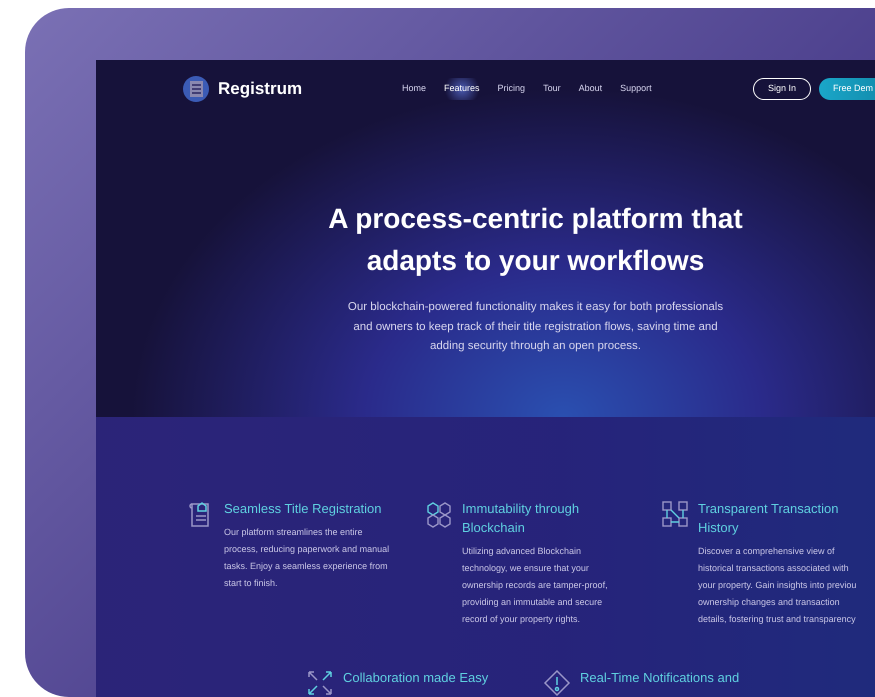  I want to click on cubes-icon, so click(439, 514).